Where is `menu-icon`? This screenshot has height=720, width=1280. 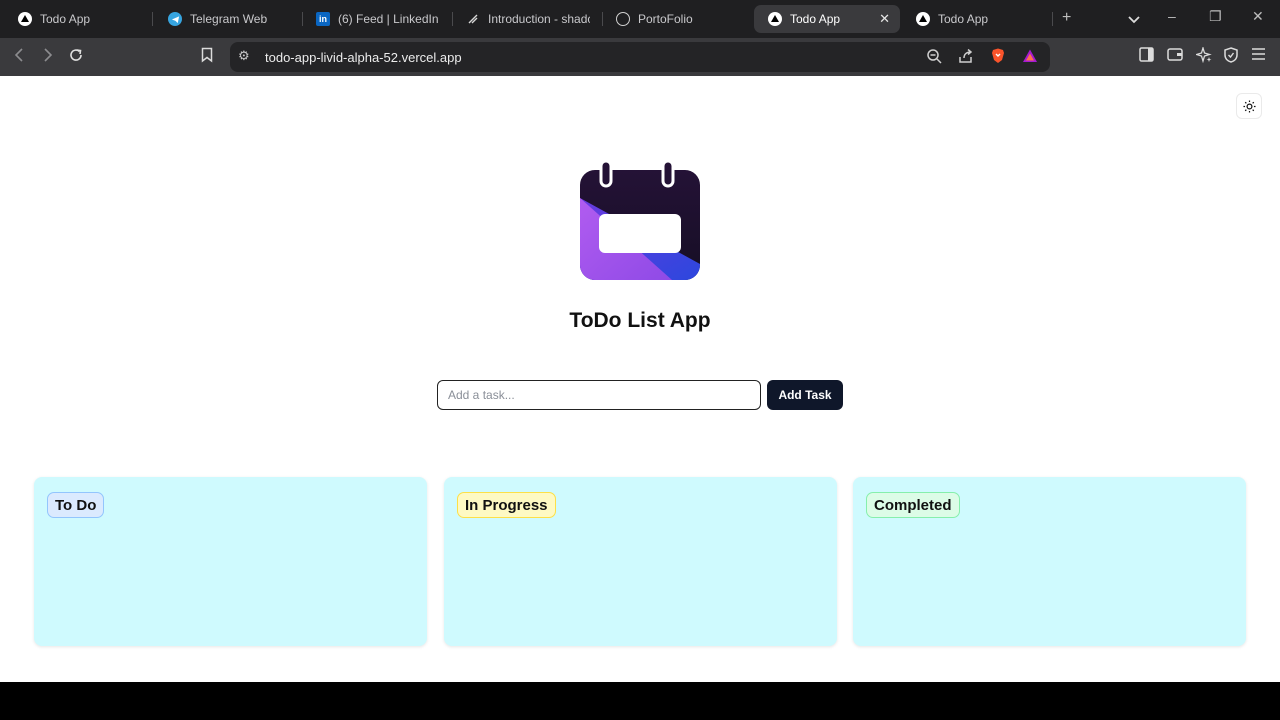 menu-icon is located at coordinates (1258, 56).